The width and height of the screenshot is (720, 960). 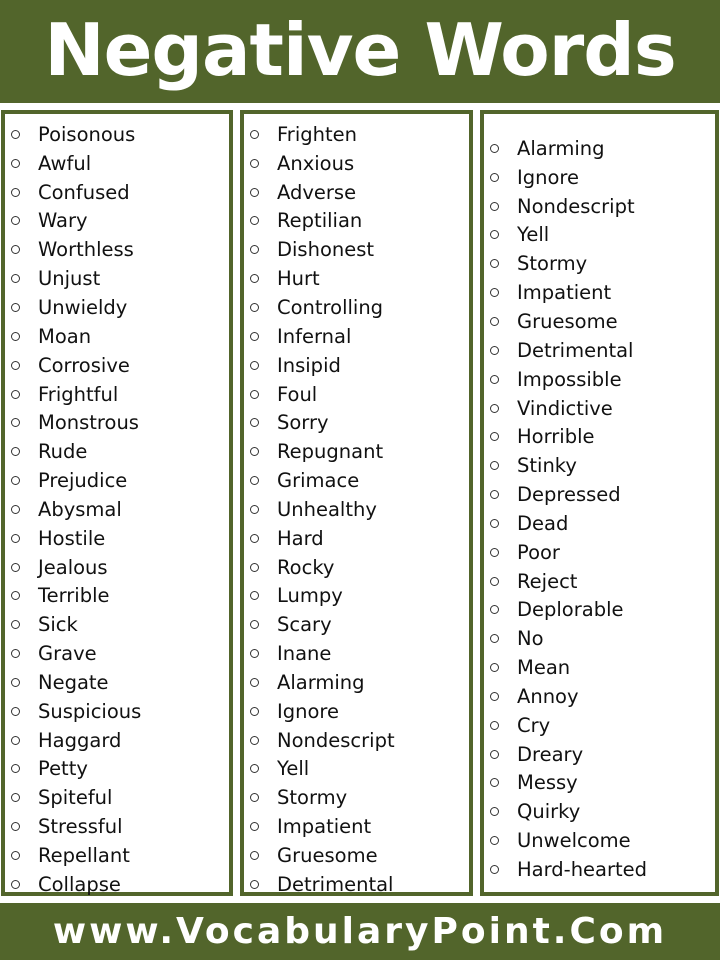 I want to click on word-text: Reject, so click(x=547, y=581).